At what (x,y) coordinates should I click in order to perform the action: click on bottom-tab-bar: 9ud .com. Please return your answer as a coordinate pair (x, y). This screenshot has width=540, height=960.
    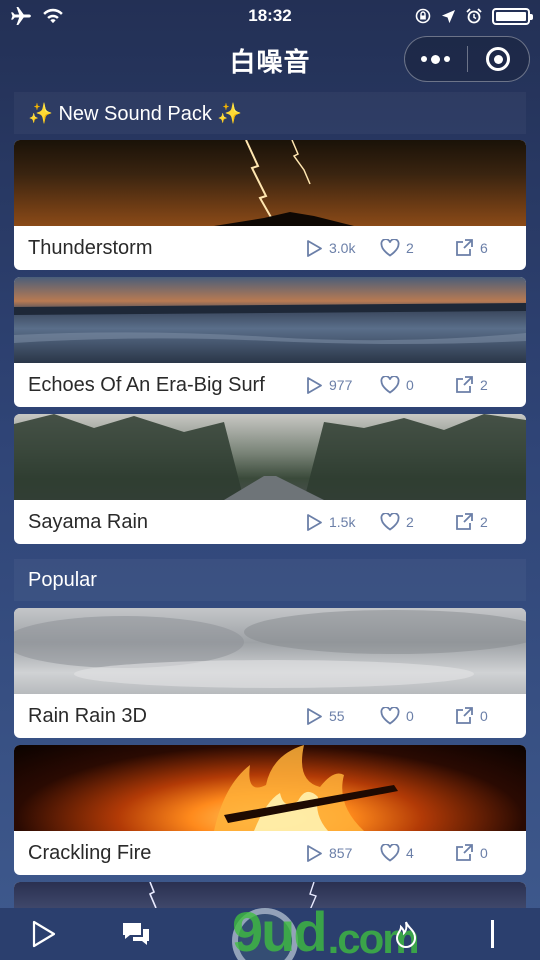
    Looking at the image, I should click on (270, 932).